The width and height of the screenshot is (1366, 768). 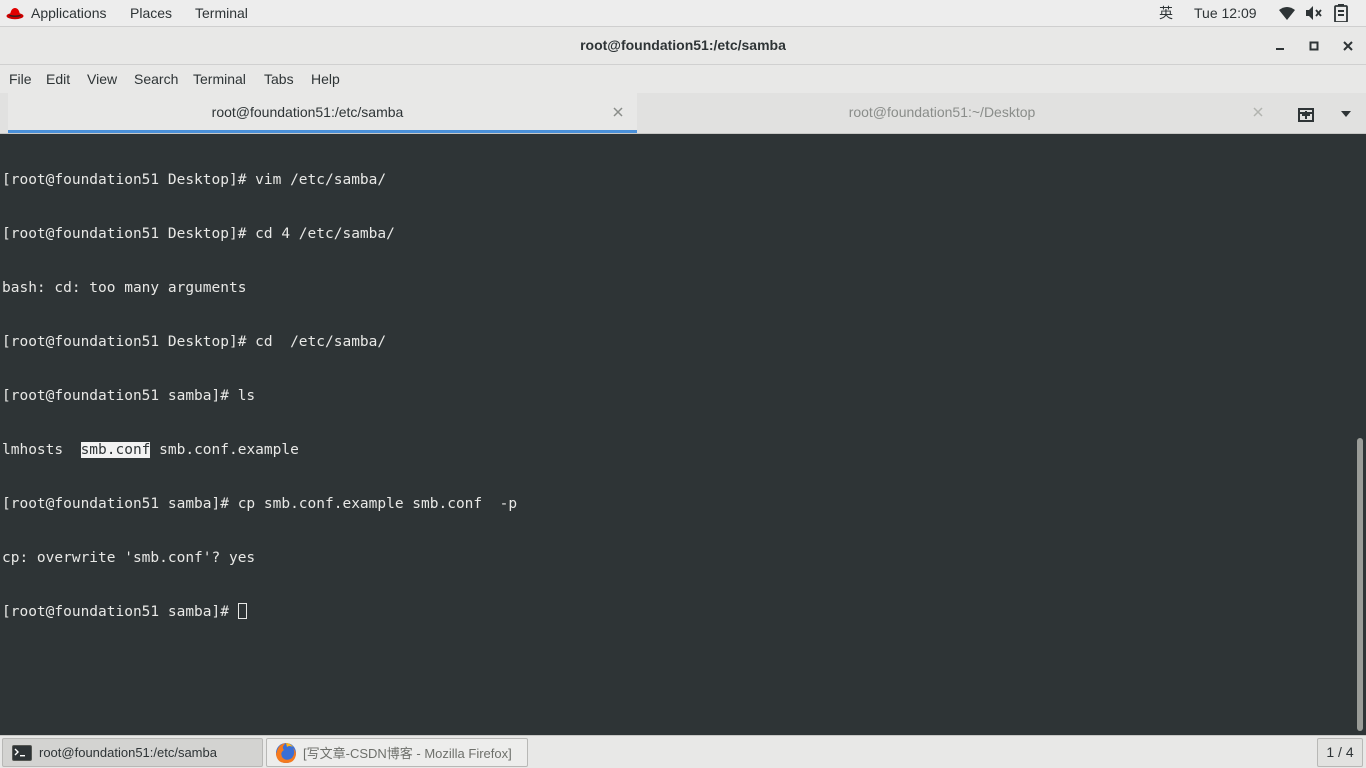 I want to click on minimize-button, so click(x=1280, y=46).